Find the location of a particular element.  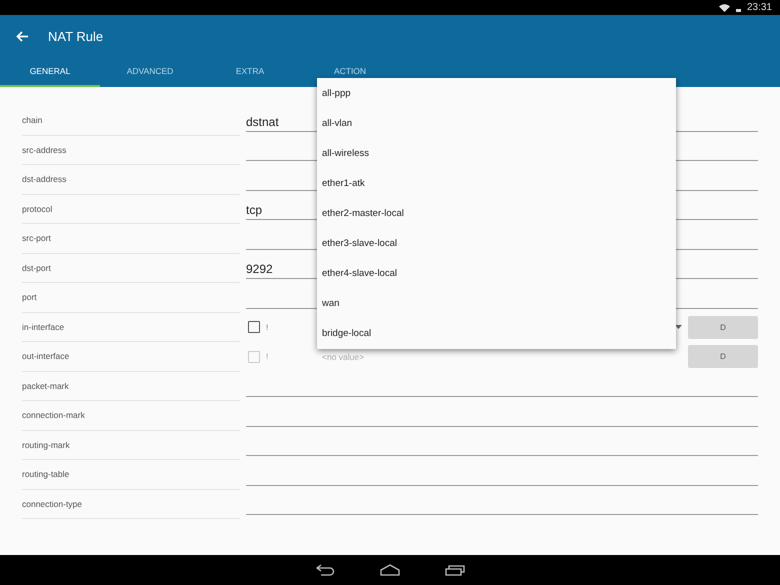

field-label: dst-port is located at coordinates (131, 268).